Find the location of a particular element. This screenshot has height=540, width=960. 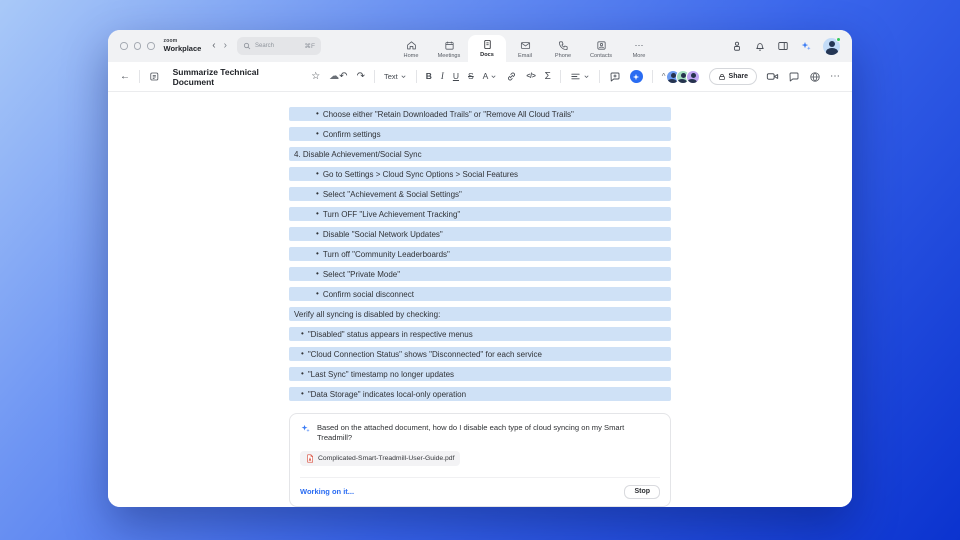

contacts-icon is located at coordinates (601, 45).